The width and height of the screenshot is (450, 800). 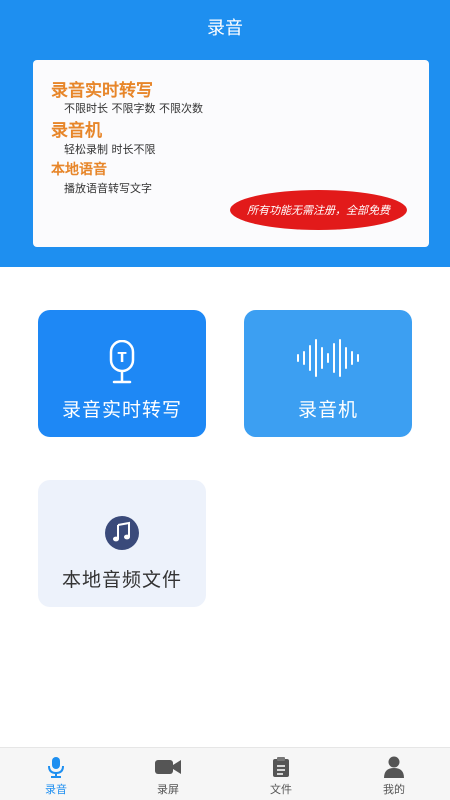 I want to click on local-audio-tile: 本地音频文件, so click(x=122, y=543).